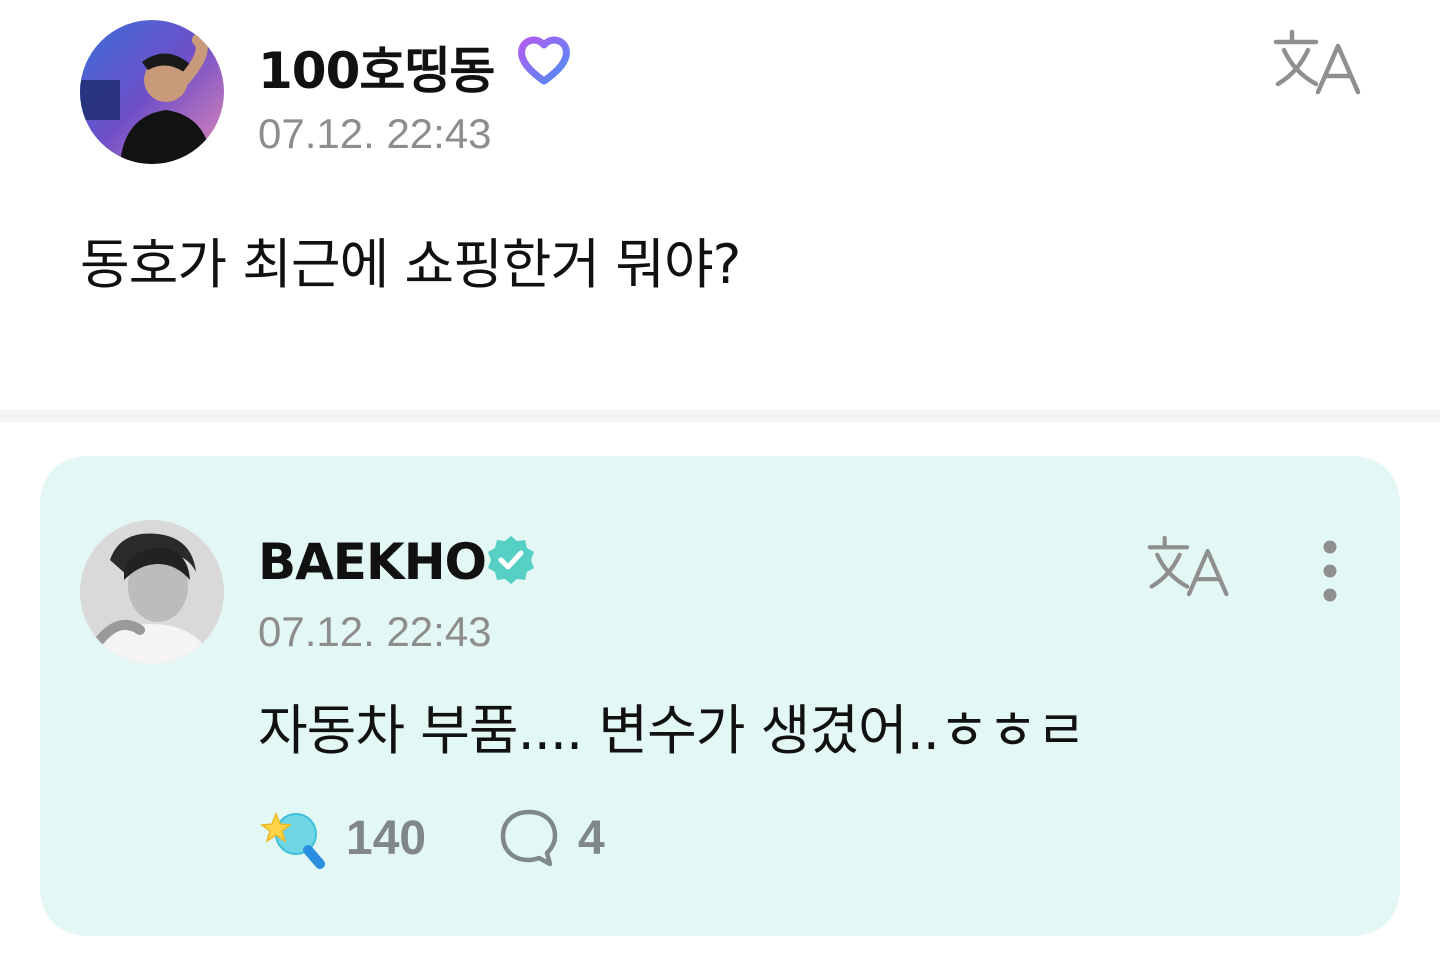 The height and width of the screenshot is (961, 1440). Describe the element at coordinates (511, 560) in the screenshot. I see `verified-check-icon` at that location.